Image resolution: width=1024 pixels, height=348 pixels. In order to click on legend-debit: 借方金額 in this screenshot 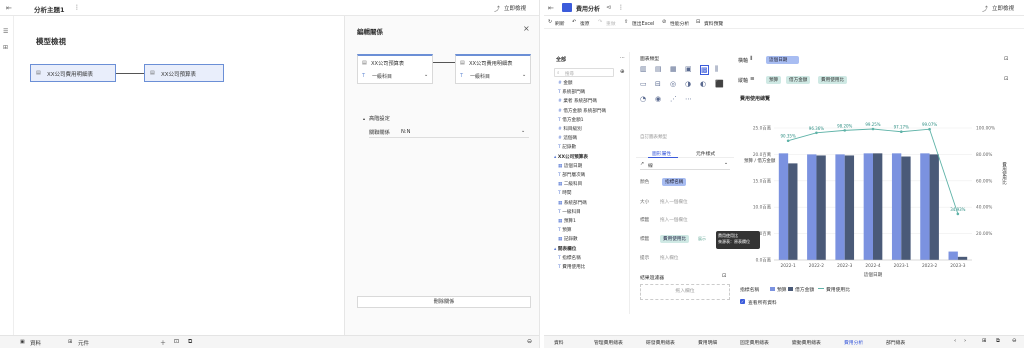, I will do `click(804, 289)`.